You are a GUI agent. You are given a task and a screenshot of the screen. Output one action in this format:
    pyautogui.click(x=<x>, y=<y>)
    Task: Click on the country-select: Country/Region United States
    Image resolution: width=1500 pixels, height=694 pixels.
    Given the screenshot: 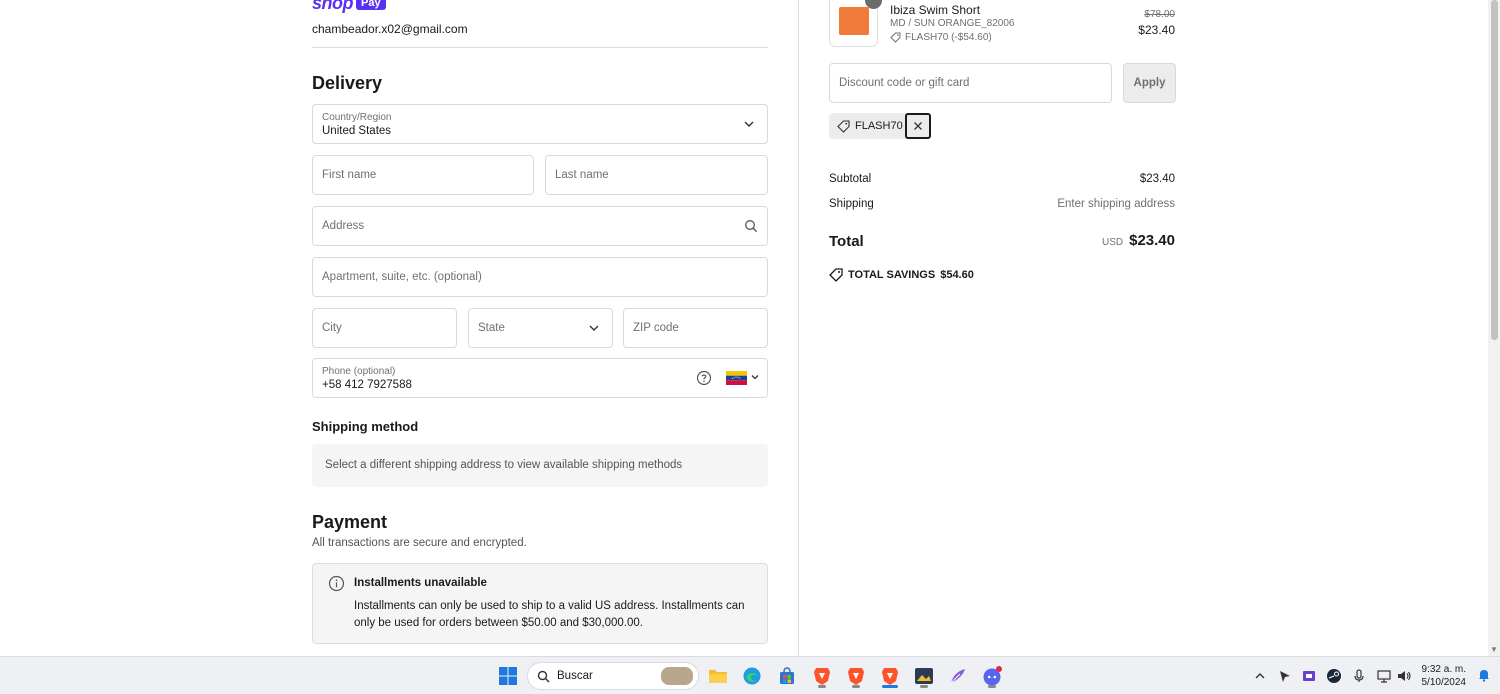 What is the action you would take?
    pyautogui.click(x=540, y=124)
    